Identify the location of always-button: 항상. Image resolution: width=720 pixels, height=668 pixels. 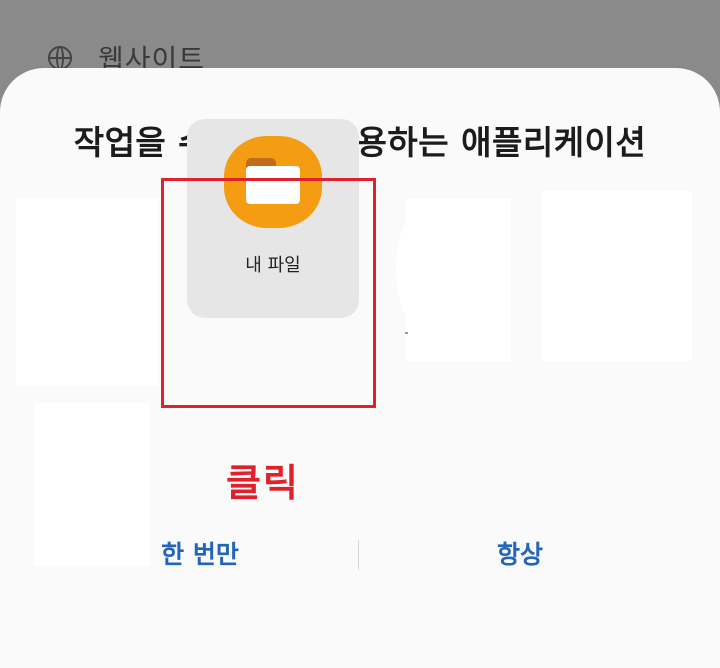
(520, 555).